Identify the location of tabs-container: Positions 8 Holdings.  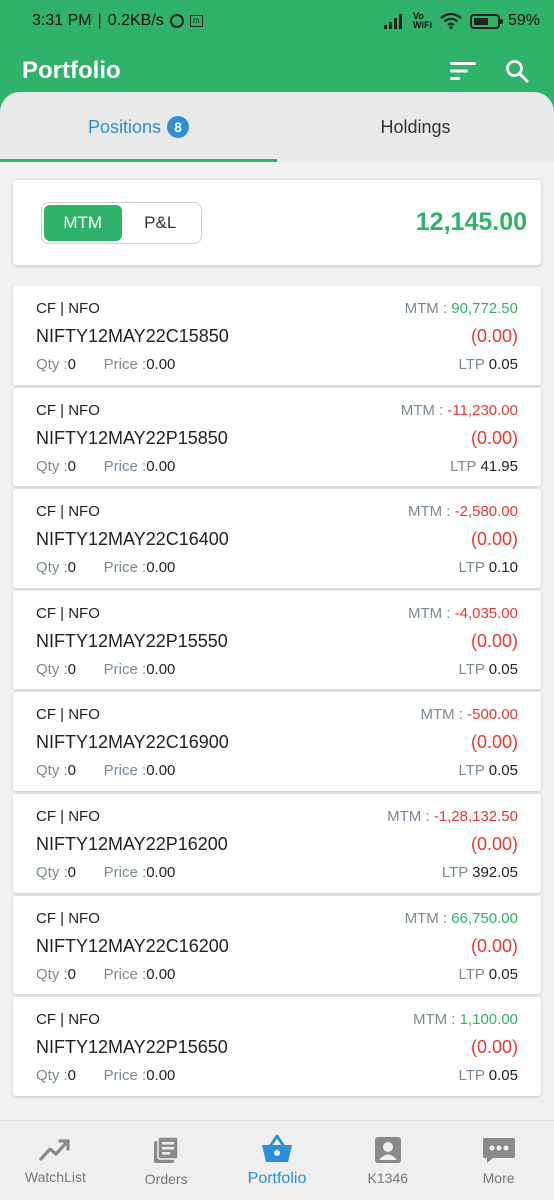
(277, 127).